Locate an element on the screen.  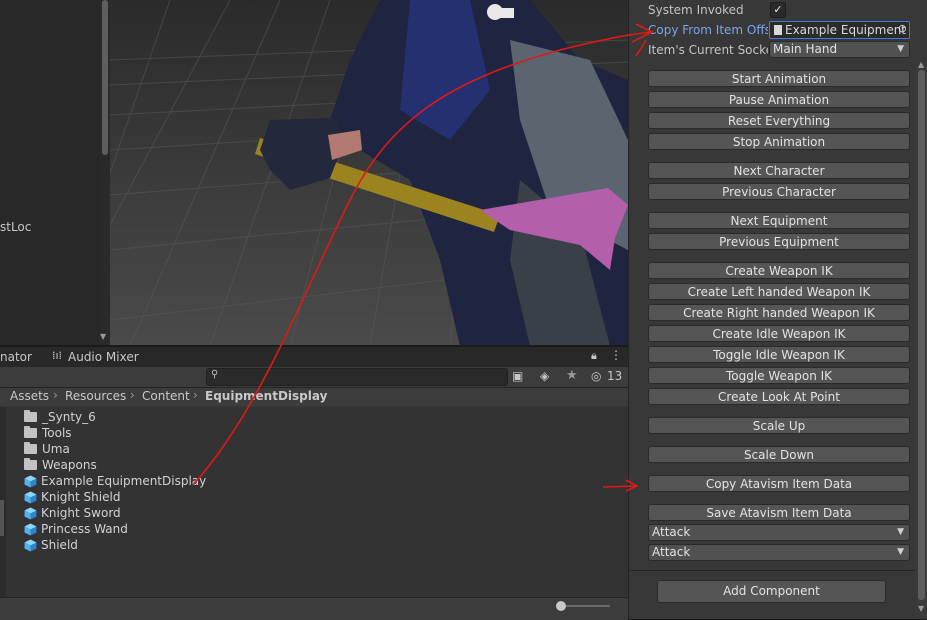
stop-animation-button: Stop Animation is located at coordinates (779, 141).